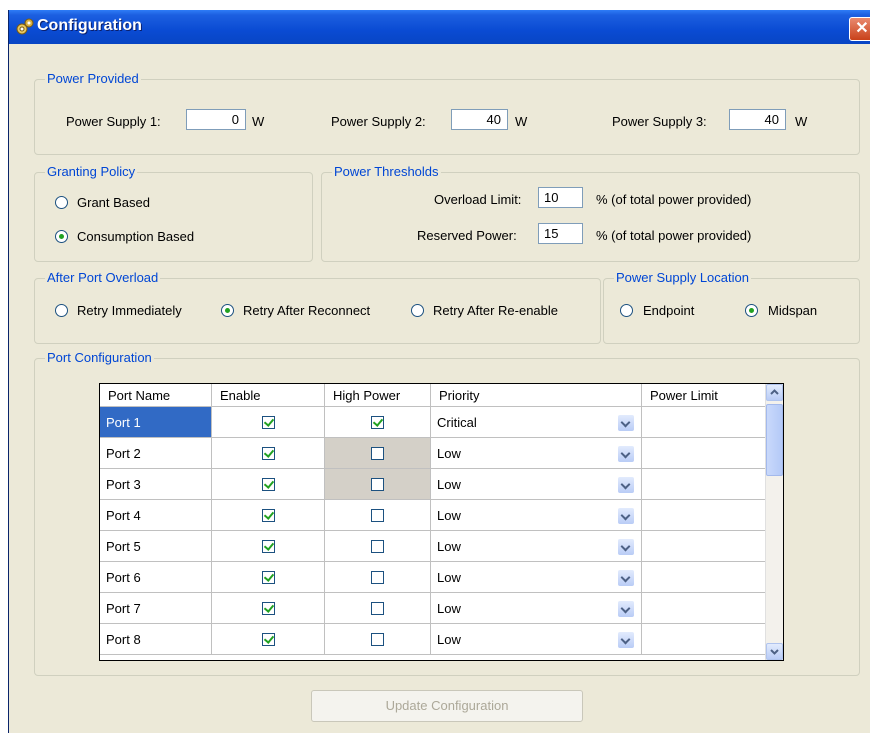 This screenshot has width=870, height=733. I want to click on power-supply-1-input: 0, so click(216, 119).